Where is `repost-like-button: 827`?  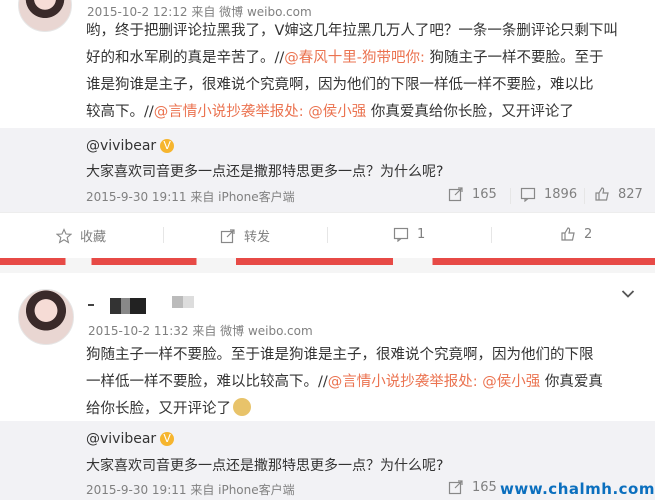
repost-like-button: 827 is located at coordinates (618, 194).